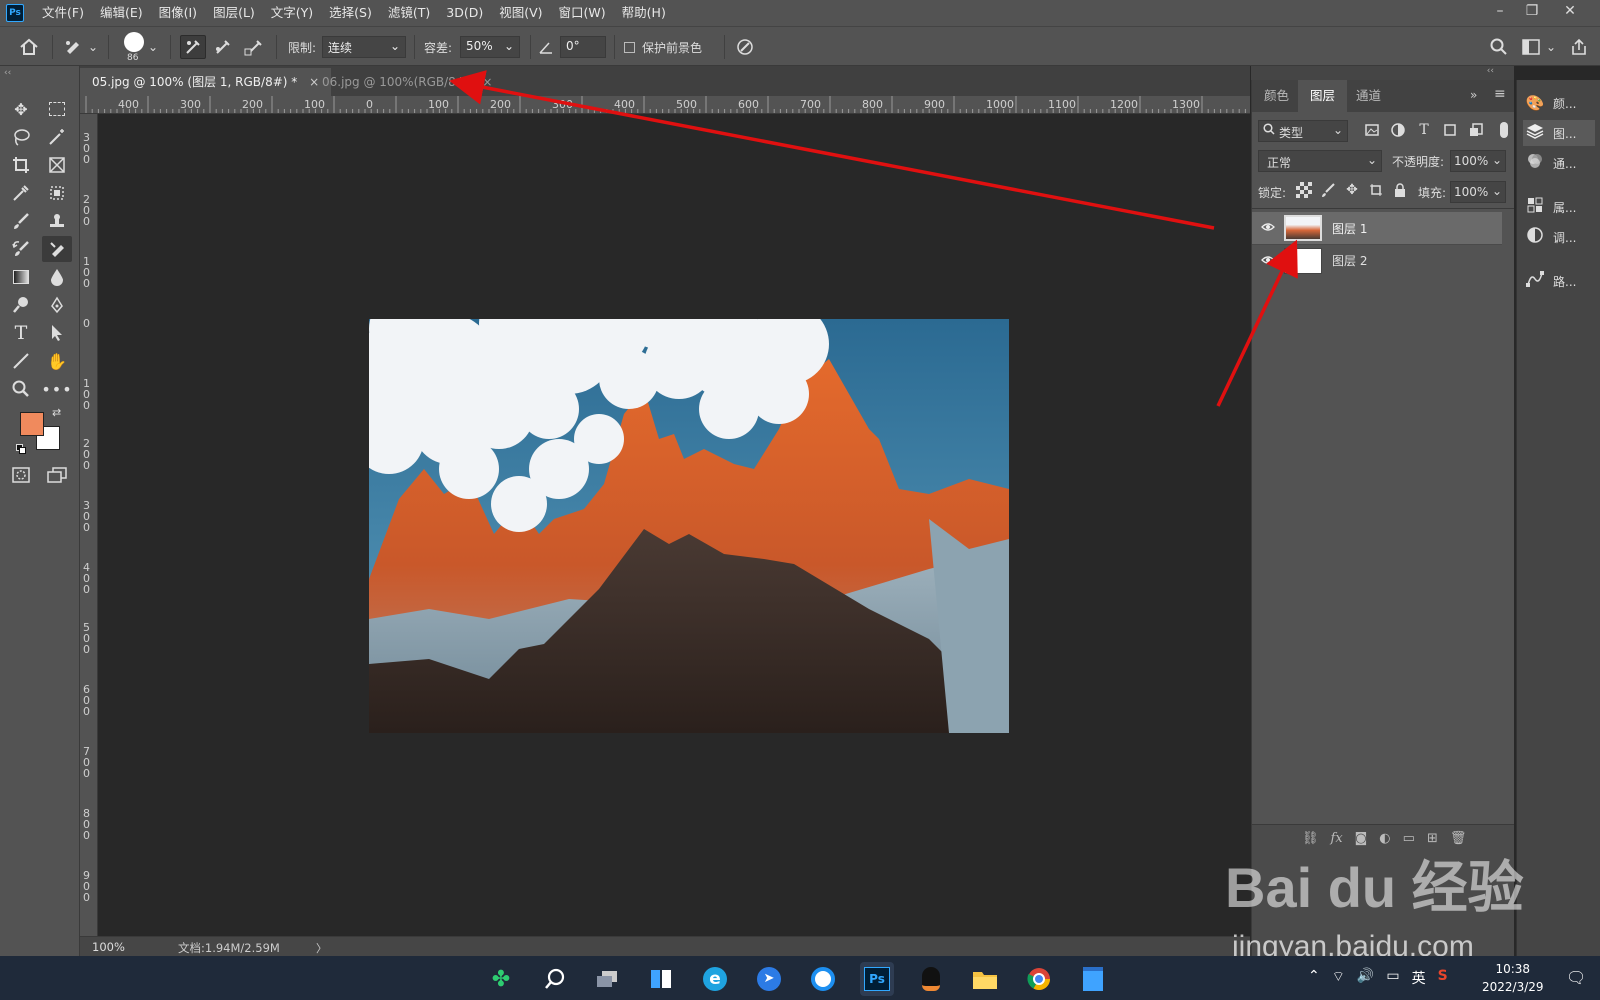 Image resolution: width=1600 pixels, height=1000 pixels. What do you see at coordinates (178, 13) in the screenshot?
I see `menu-image: 图像(I)` at bounding box center [178, 13].